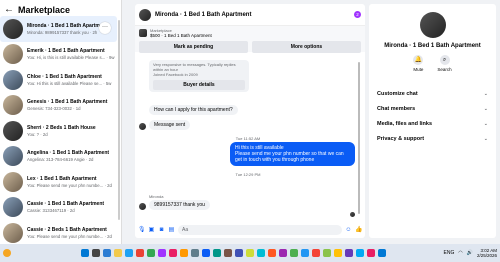 The height and width of the screenshot is (262, 500). What do you see at coordinates (171, 230) in the screenshot?
I see `gif-icon: ▤` at bounding box center [171, 230].